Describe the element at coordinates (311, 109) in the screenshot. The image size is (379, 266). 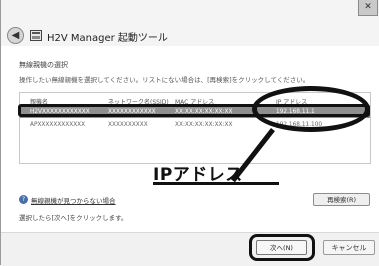
I see `ip-column-highlight-ellipse` at that location.